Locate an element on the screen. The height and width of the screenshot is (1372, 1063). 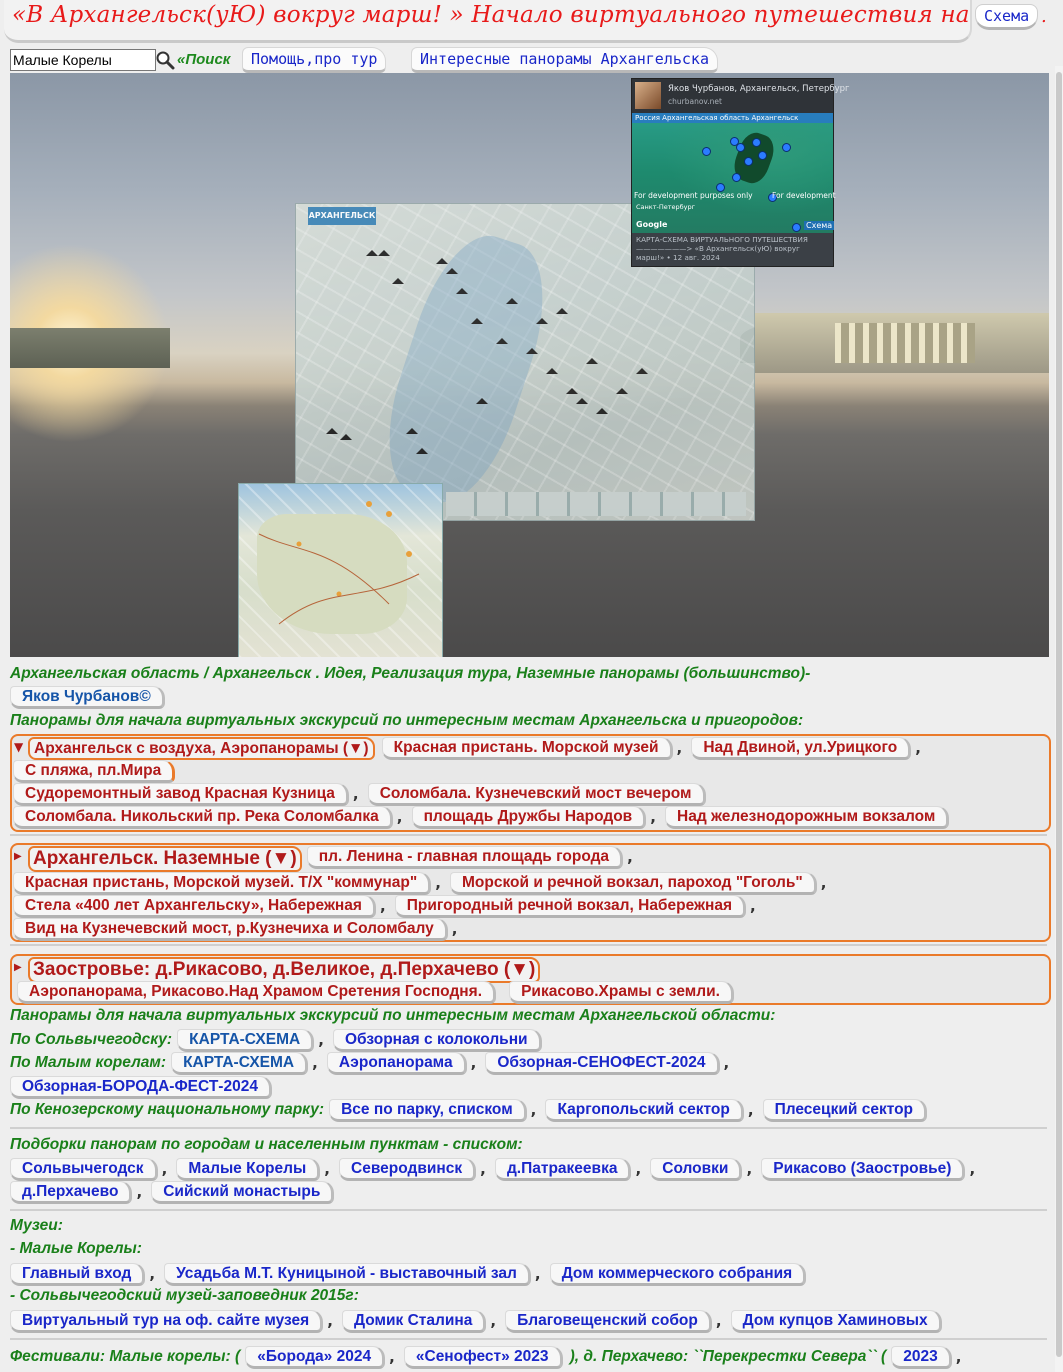
air-item: площадь Дружбы Народов is located at coordinates (529, 817).